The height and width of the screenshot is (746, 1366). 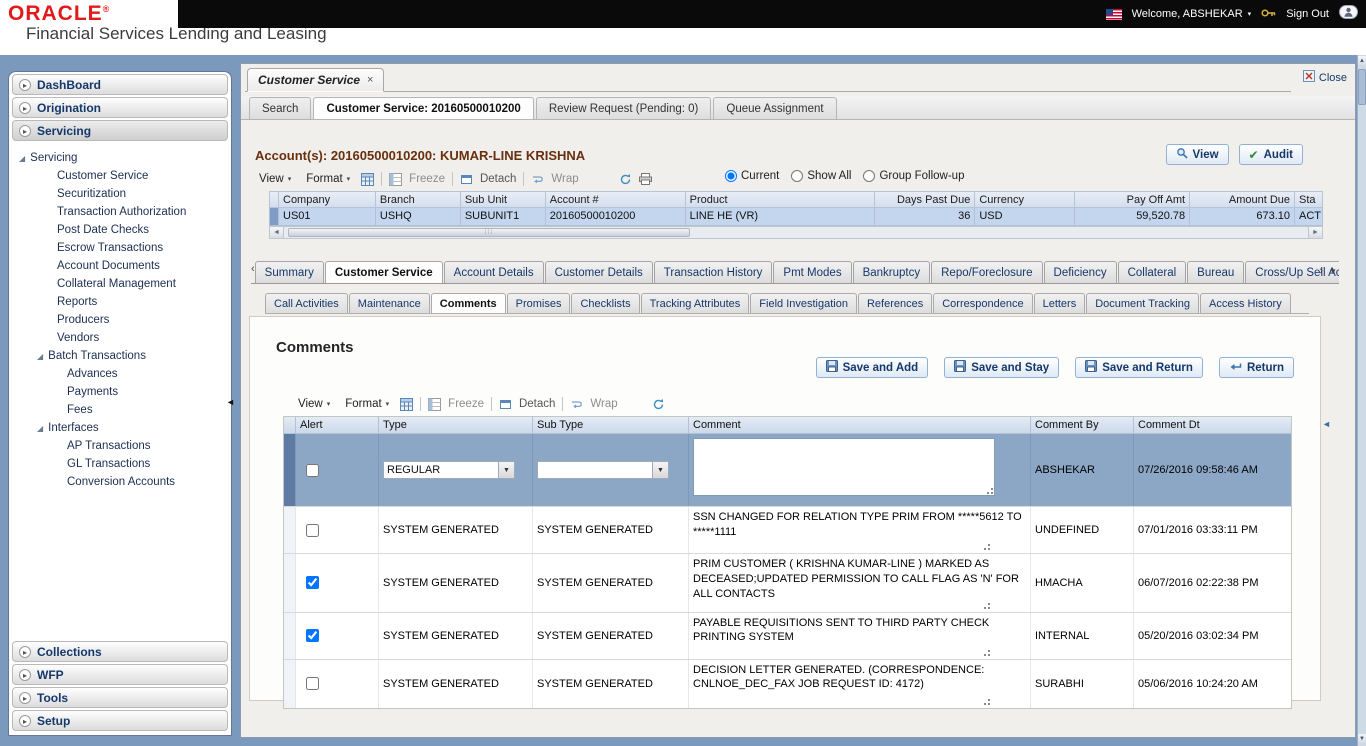 I want to click on tree-item-vendors: Vendors, so click(x=125, y=338).